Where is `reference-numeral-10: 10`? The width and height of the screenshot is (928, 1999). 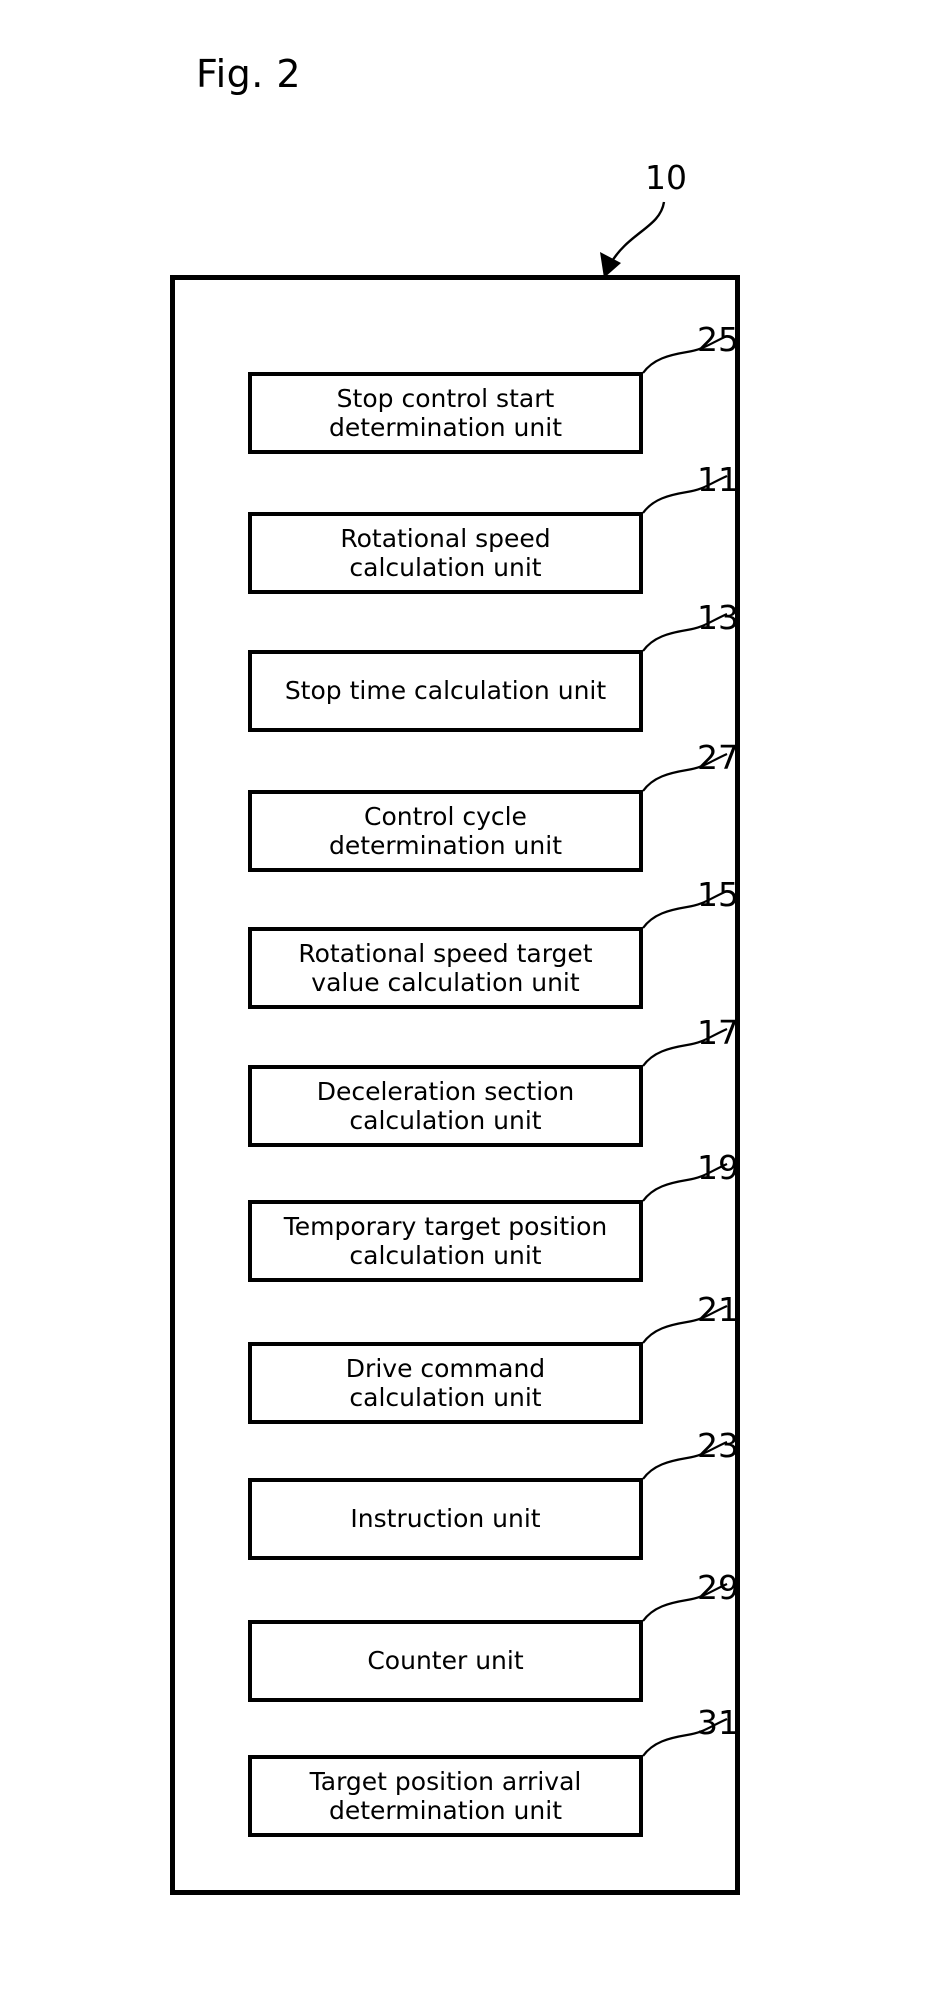 reference-numeral-10: 10 is located at coordinates (666, 177).